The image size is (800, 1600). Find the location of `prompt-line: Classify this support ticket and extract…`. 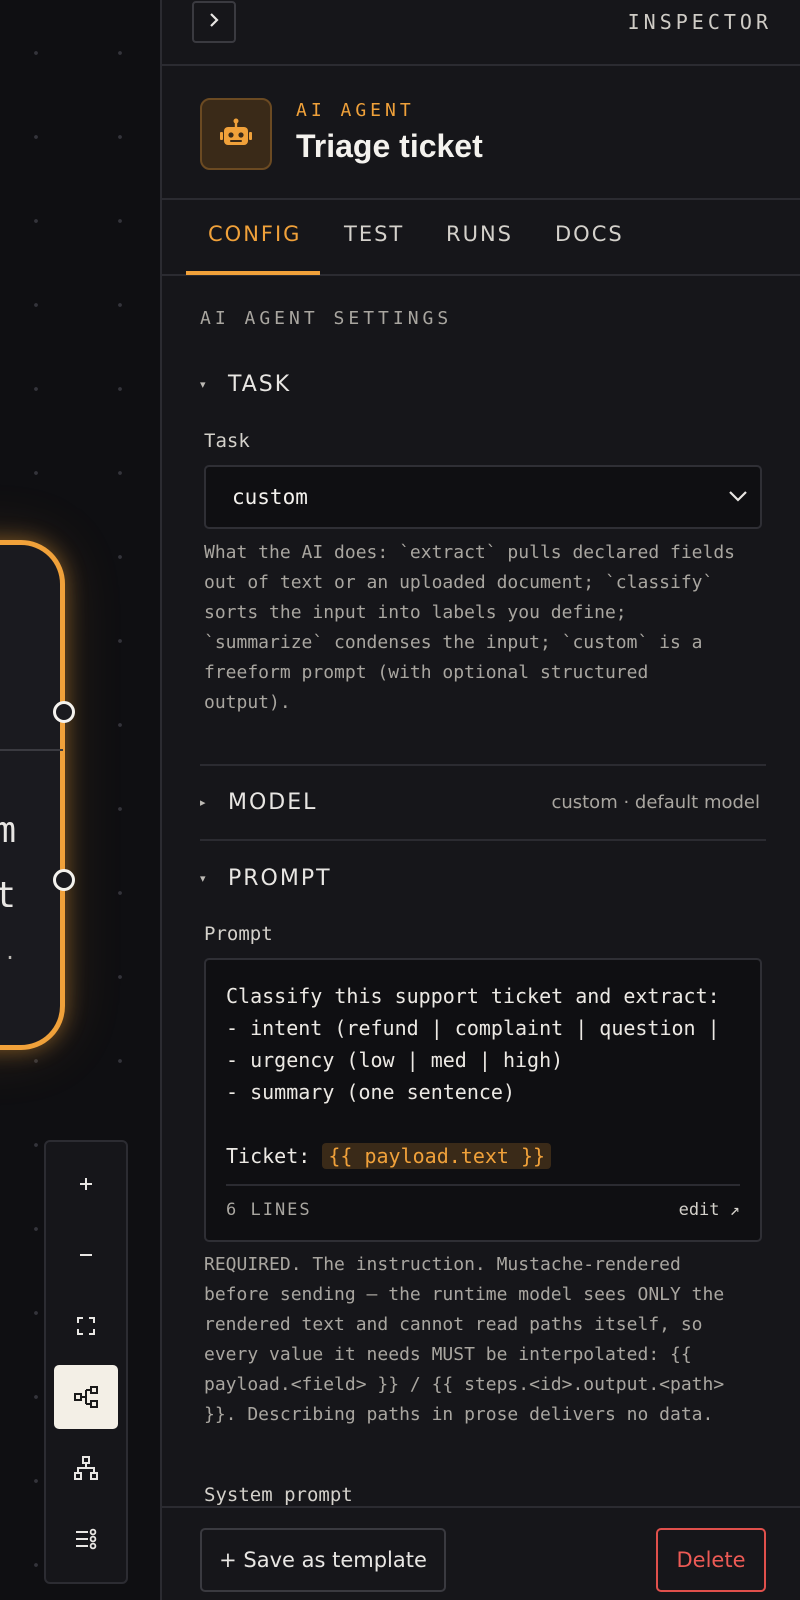

prompt-line: Classify this support ticket and extract… is located at coordinates (473, 996).